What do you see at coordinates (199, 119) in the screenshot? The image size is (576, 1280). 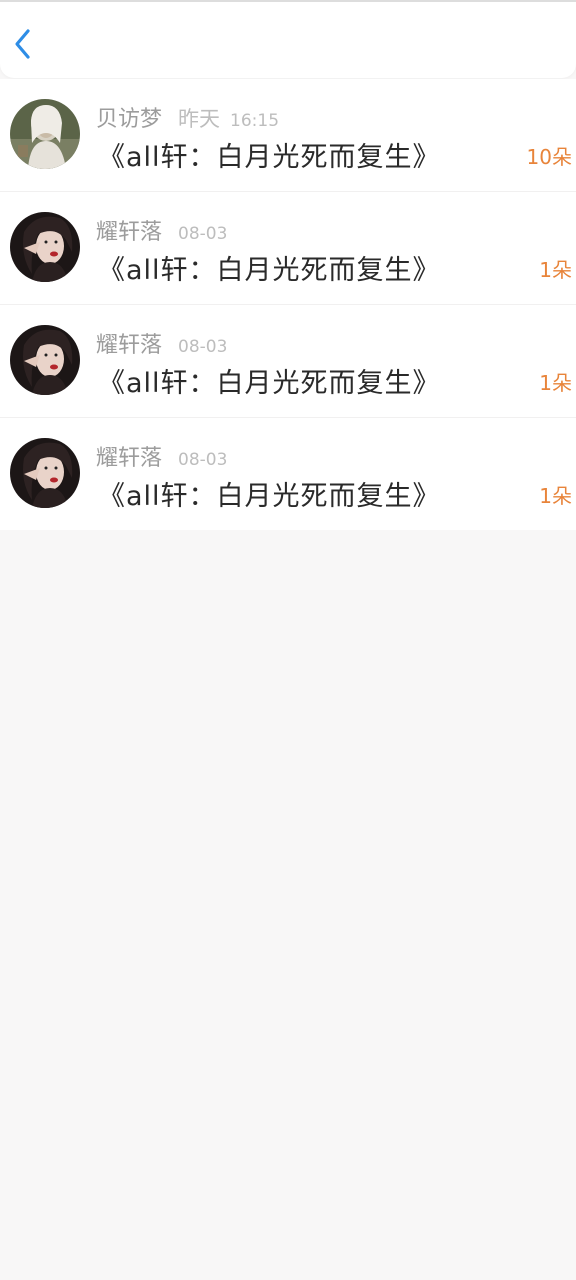 I see `day-label: 昨天` at bounding box center [199, 119].